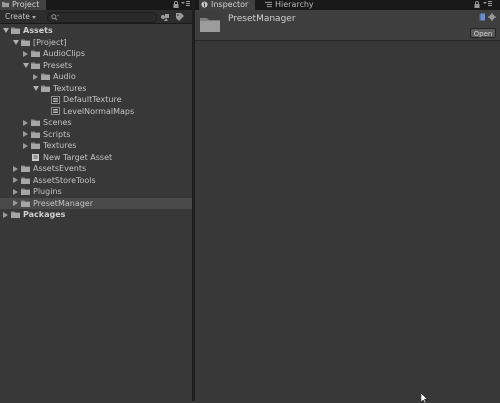 The image size is (500, 403). I want to click on tree-item-label: New Target Asset, so click(78, 157).